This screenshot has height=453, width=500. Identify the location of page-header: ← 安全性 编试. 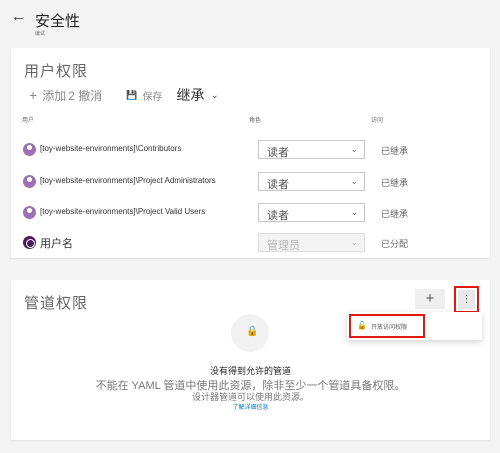
(250, 22).